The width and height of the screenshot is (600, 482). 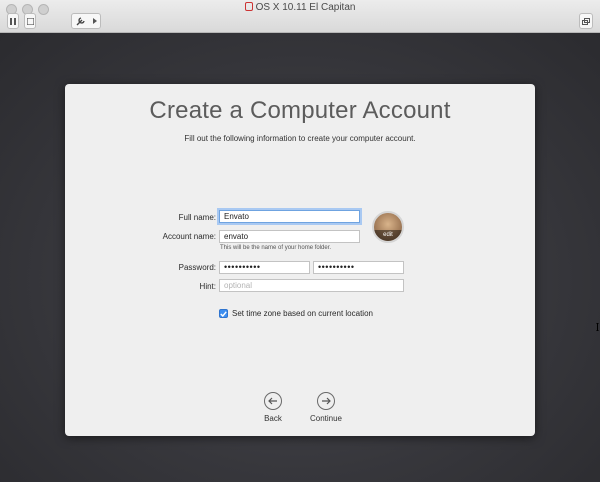 What do you see at coordinates (189, 236) in the screenshot?
I see `account-name-label: Account name:` at bounding box center [189, 236].